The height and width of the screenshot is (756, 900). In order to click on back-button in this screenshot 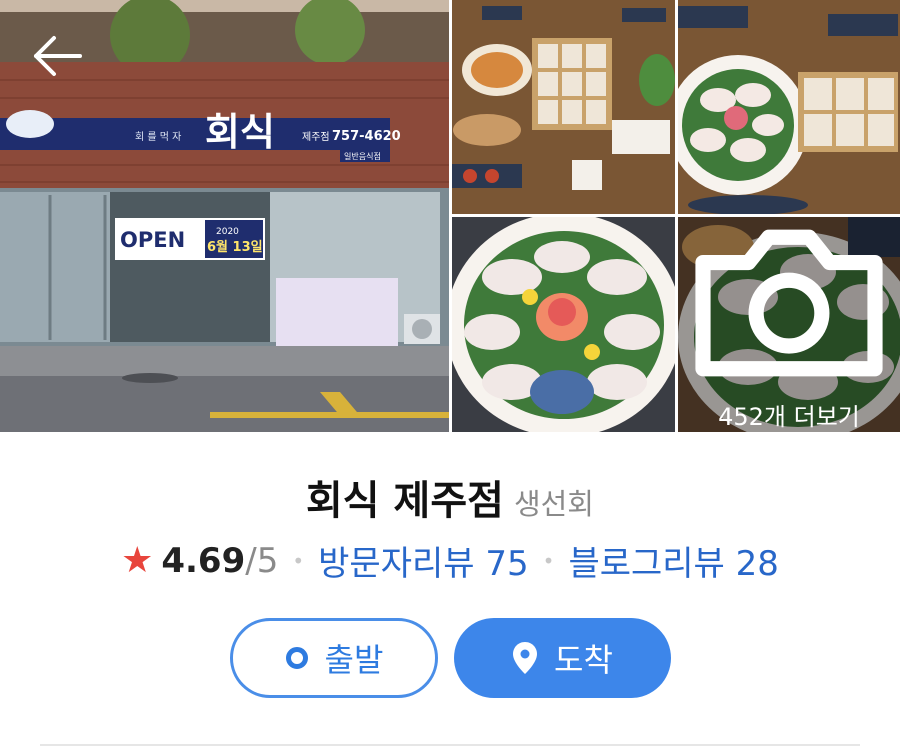, I will do `click(54, 56)`.